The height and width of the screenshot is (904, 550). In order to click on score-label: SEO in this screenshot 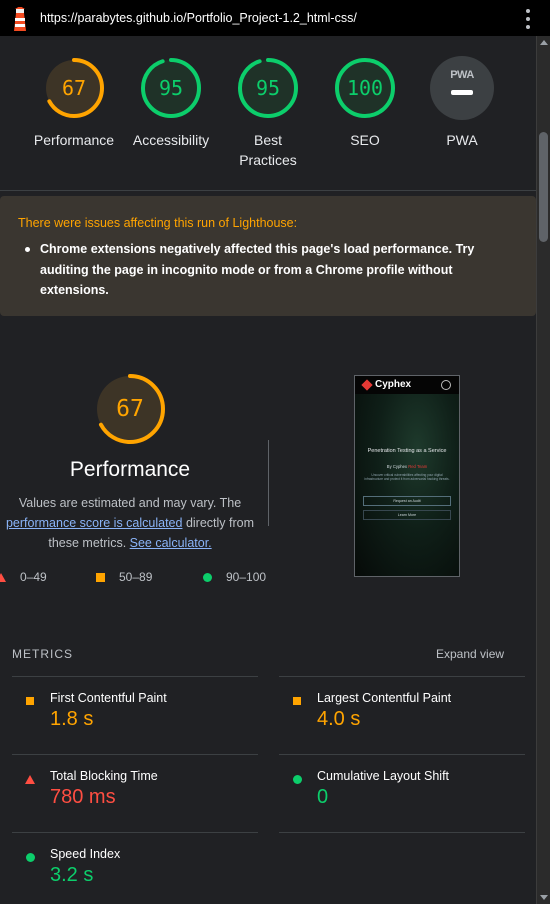, I will do `click(365, 140)`.